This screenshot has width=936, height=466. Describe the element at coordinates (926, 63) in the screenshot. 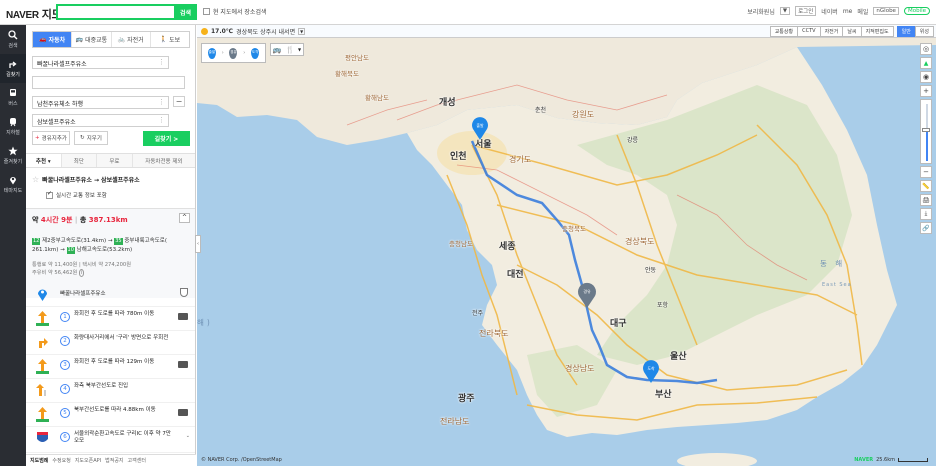

I see `map-street-button: ▲` at that location.